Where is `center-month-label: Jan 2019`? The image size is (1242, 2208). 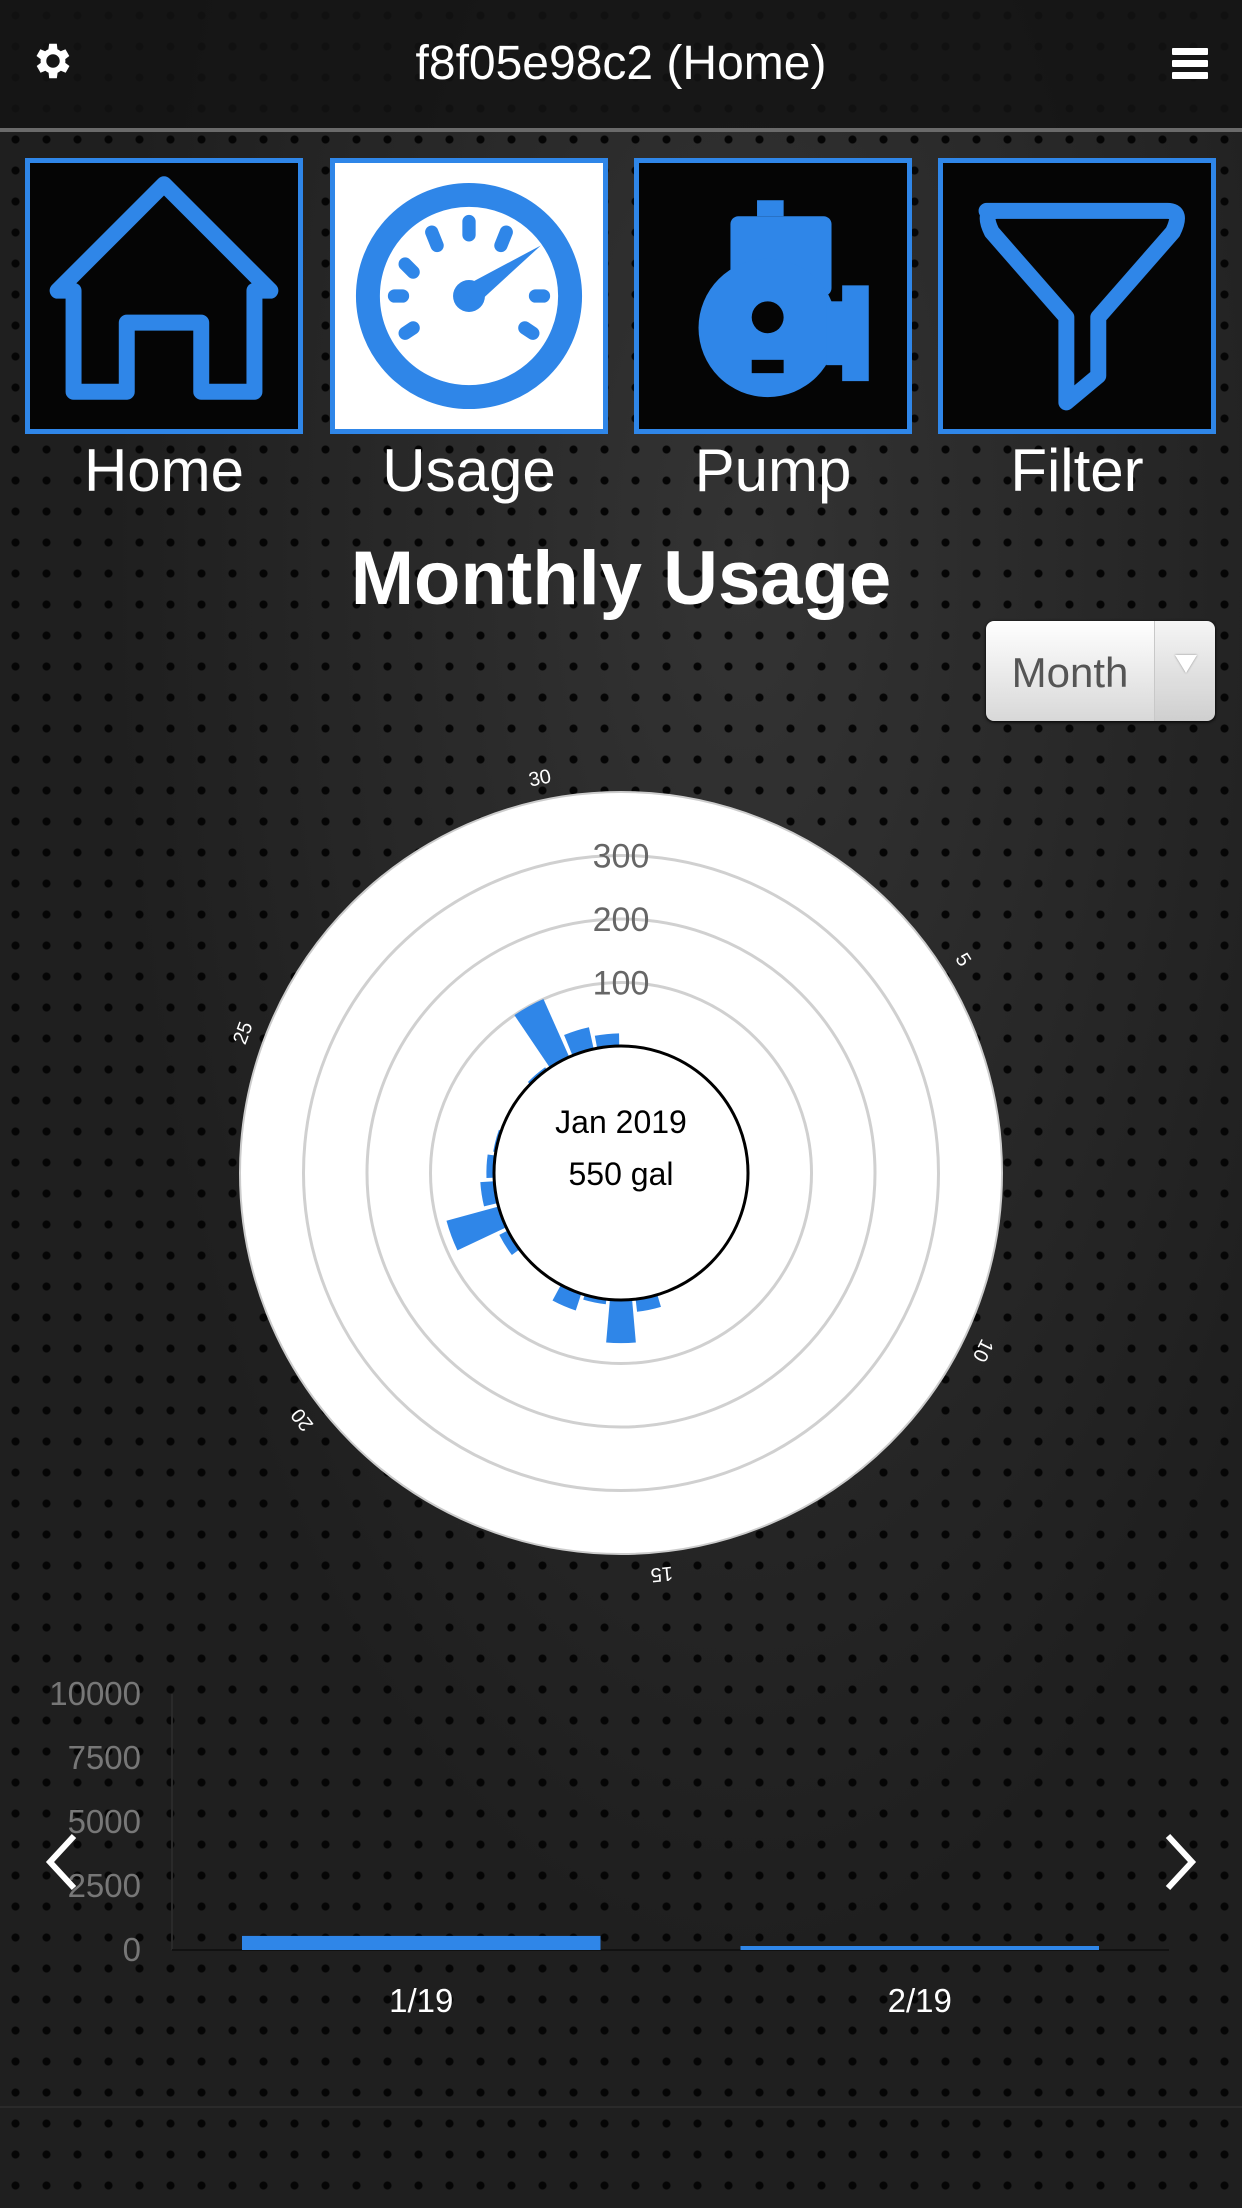 center-month-label: Jan 2019 is located at coordinates (621, 1122).